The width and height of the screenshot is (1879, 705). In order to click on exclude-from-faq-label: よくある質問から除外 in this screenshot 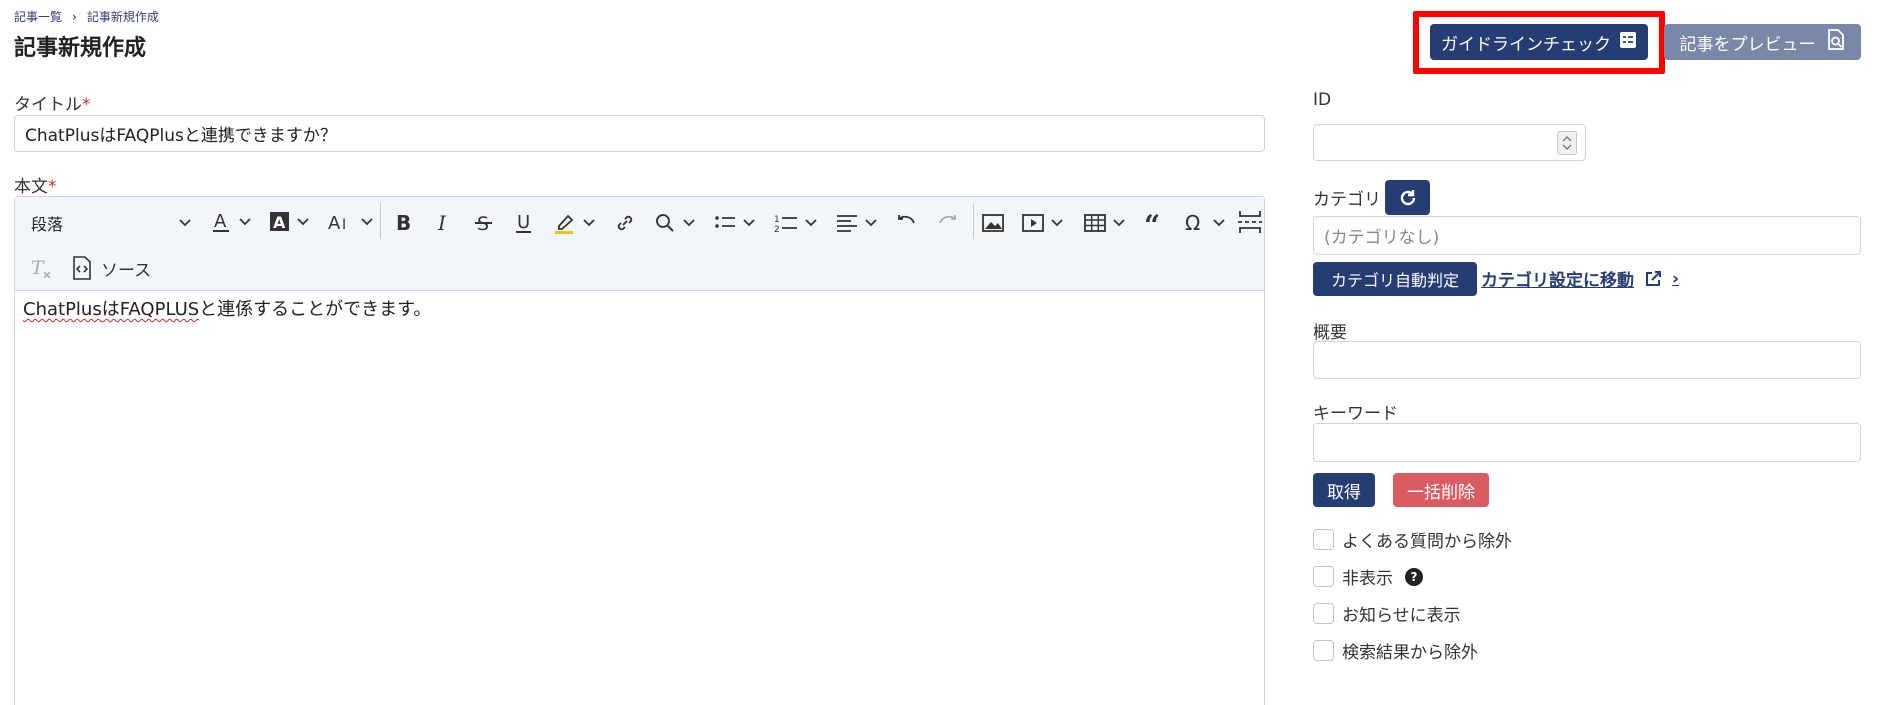, I will do `click(1427, 542)`.